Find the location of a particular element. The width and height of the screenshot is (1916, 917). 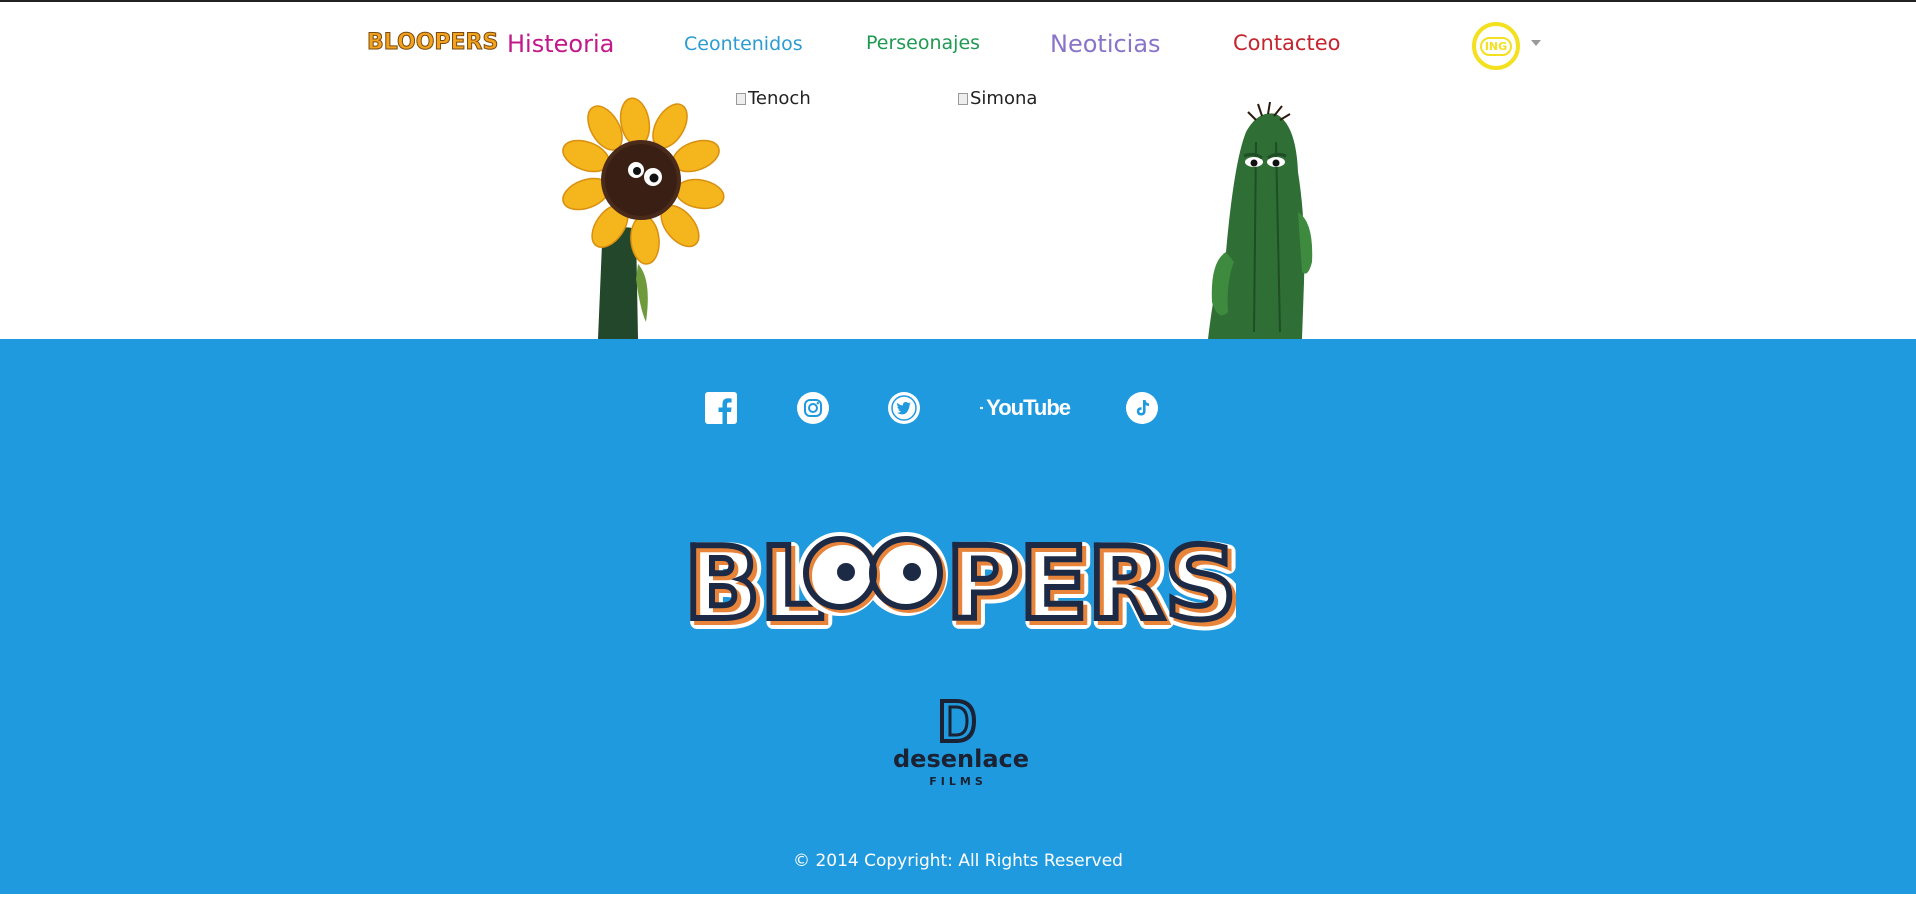

producer-subtitle: FILMS is located at coordinates (958, 781).